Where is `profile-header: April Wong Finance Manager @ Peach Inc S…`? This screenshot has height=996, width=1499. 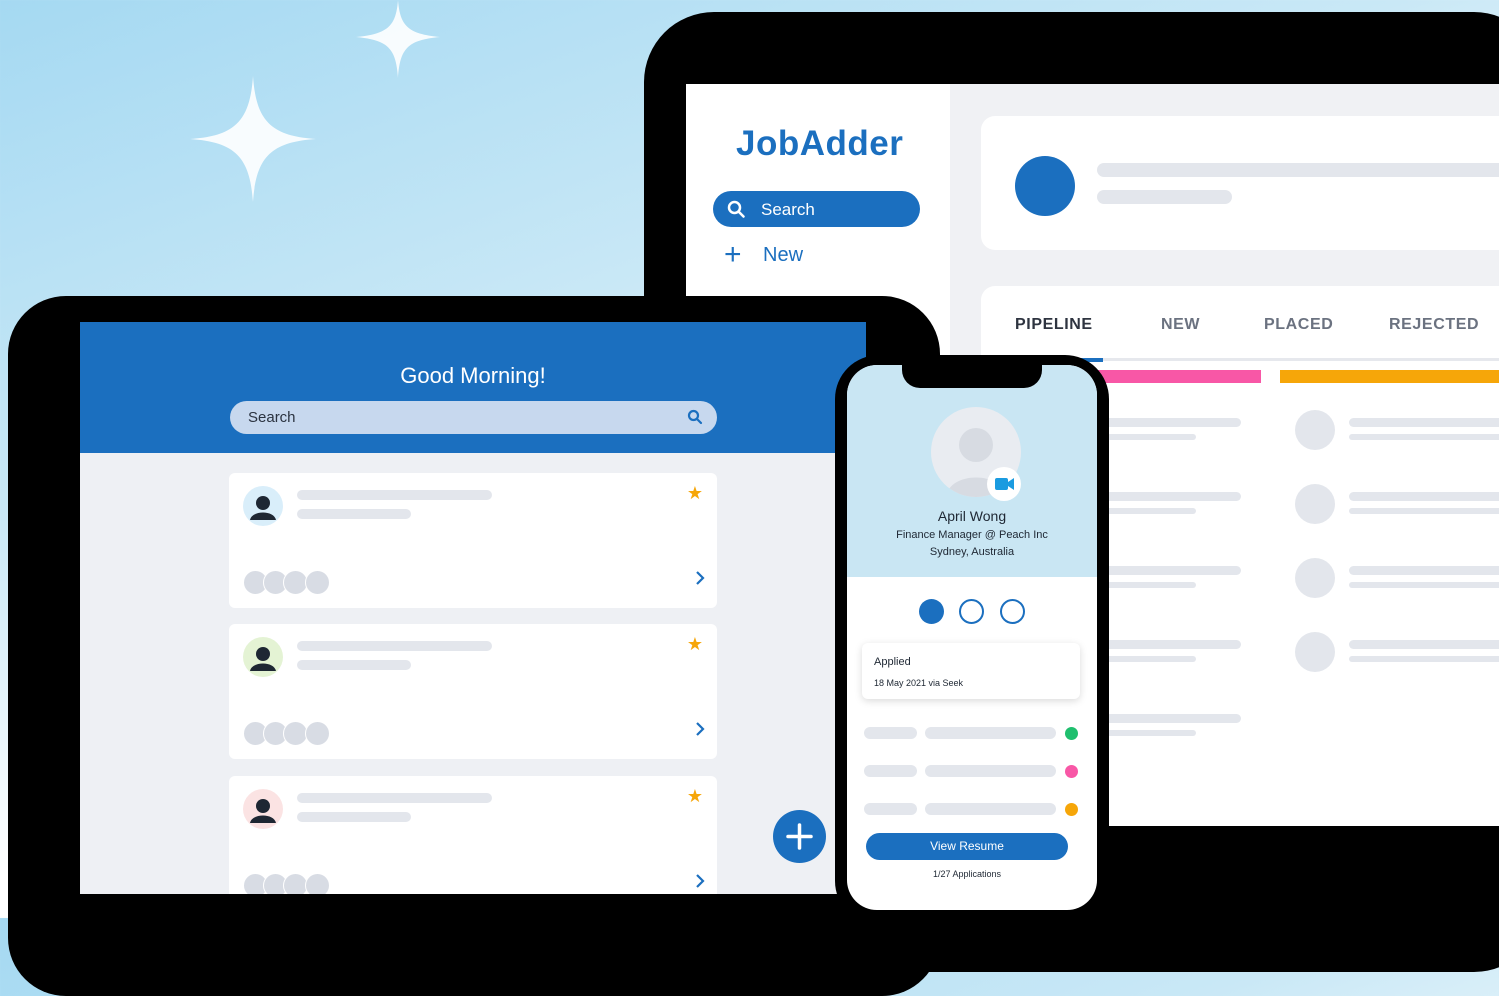 profile-header: April Wong Finance Manager @ Peach Inc S… is located at coordinates (972, 471).